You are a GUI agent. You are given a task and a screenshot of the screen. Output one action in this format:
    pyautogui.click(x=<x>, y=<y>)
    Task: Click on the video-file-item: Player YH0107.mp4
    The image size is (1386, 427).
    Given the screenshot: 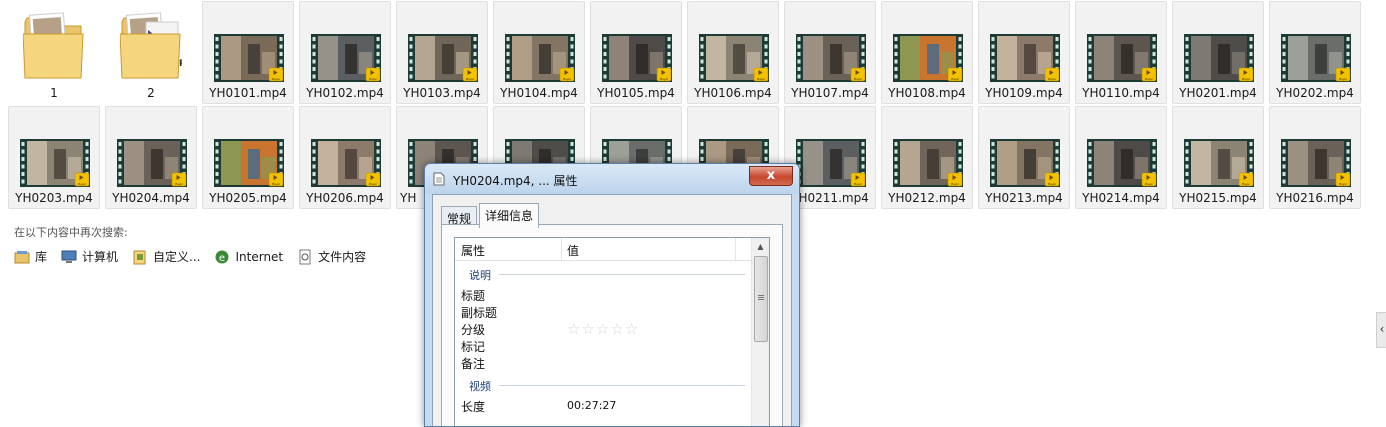 What is the action you would take?
    pyautogui.click(x=830, y=52)
    